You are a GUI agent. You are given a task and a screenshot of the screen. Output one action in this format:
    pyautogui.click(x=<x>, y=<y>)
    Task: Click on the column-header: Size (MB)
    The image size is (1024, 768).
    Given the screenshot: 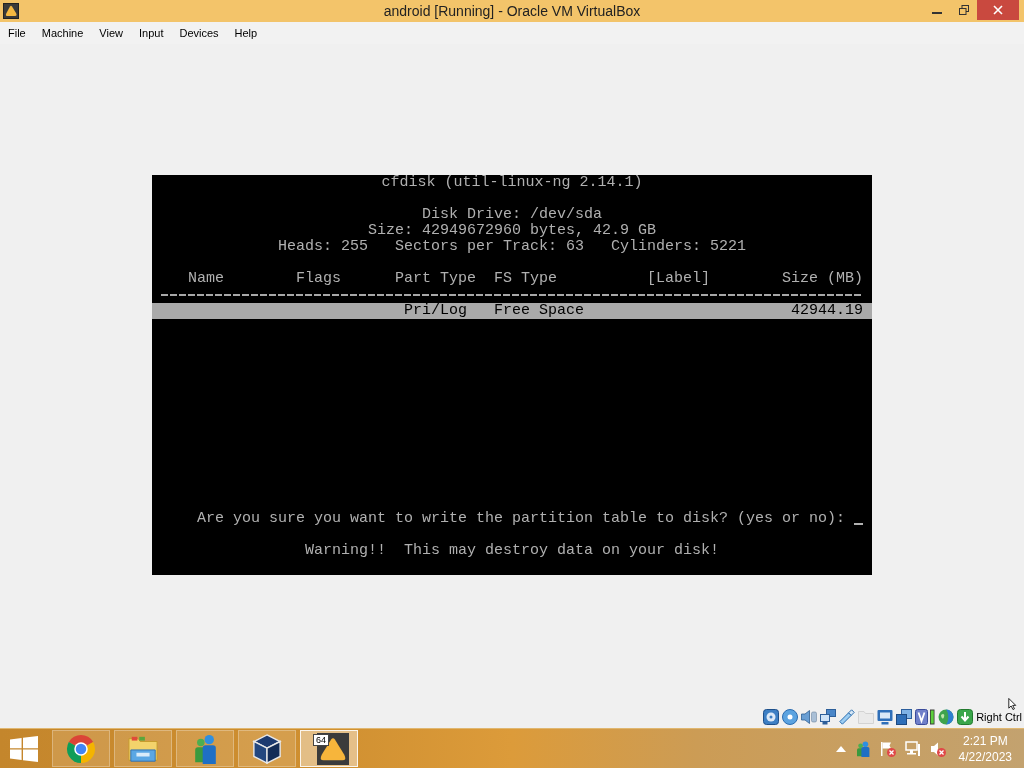 What is the action you would take?
    pyautogui.click(x=822, y=279)
    